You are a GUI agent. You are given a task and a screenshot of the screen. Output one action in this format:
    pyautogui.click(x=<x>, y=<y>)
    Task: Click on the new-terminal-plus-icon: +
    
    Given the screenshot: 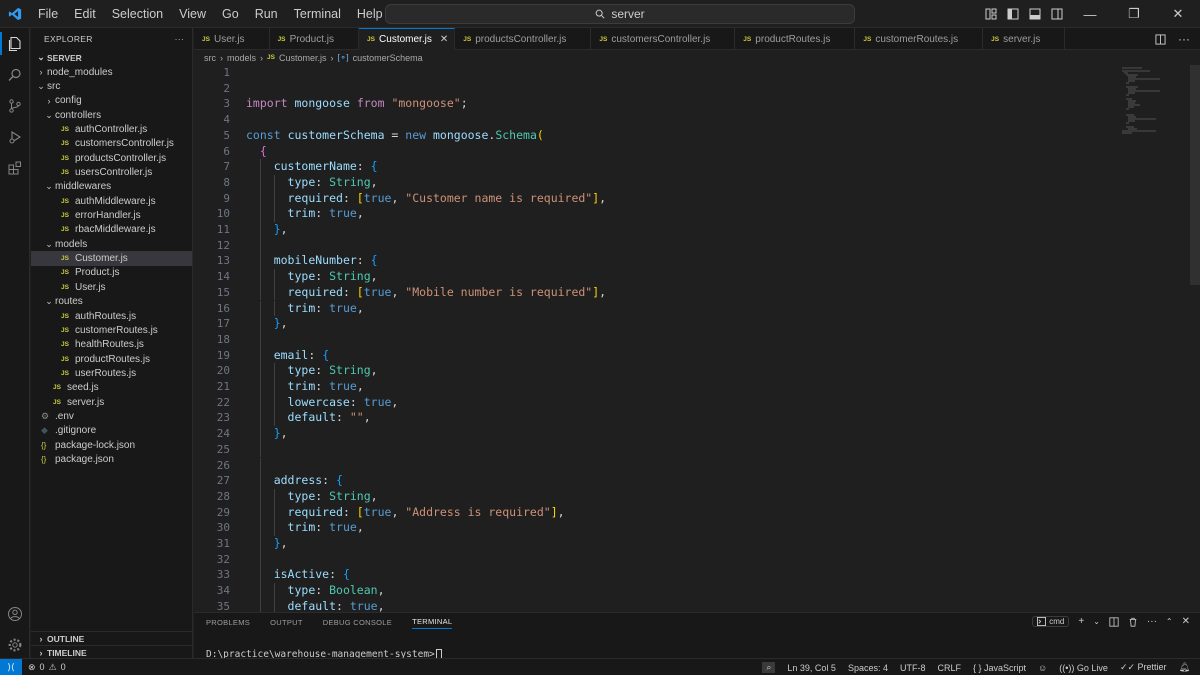 What is the action you would take?
    pyautogui.click(x=1081, y=621)
    